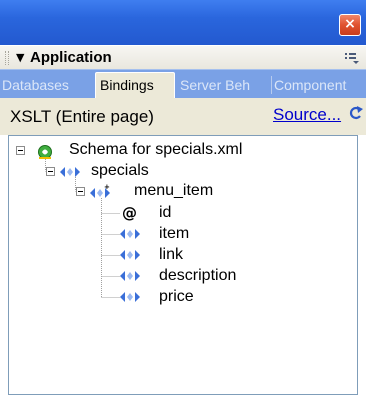  What do you see at coordinates (171, 255) in the screenshot?
I see `tree-node-link-label: link` at bounding box center [171, 255].